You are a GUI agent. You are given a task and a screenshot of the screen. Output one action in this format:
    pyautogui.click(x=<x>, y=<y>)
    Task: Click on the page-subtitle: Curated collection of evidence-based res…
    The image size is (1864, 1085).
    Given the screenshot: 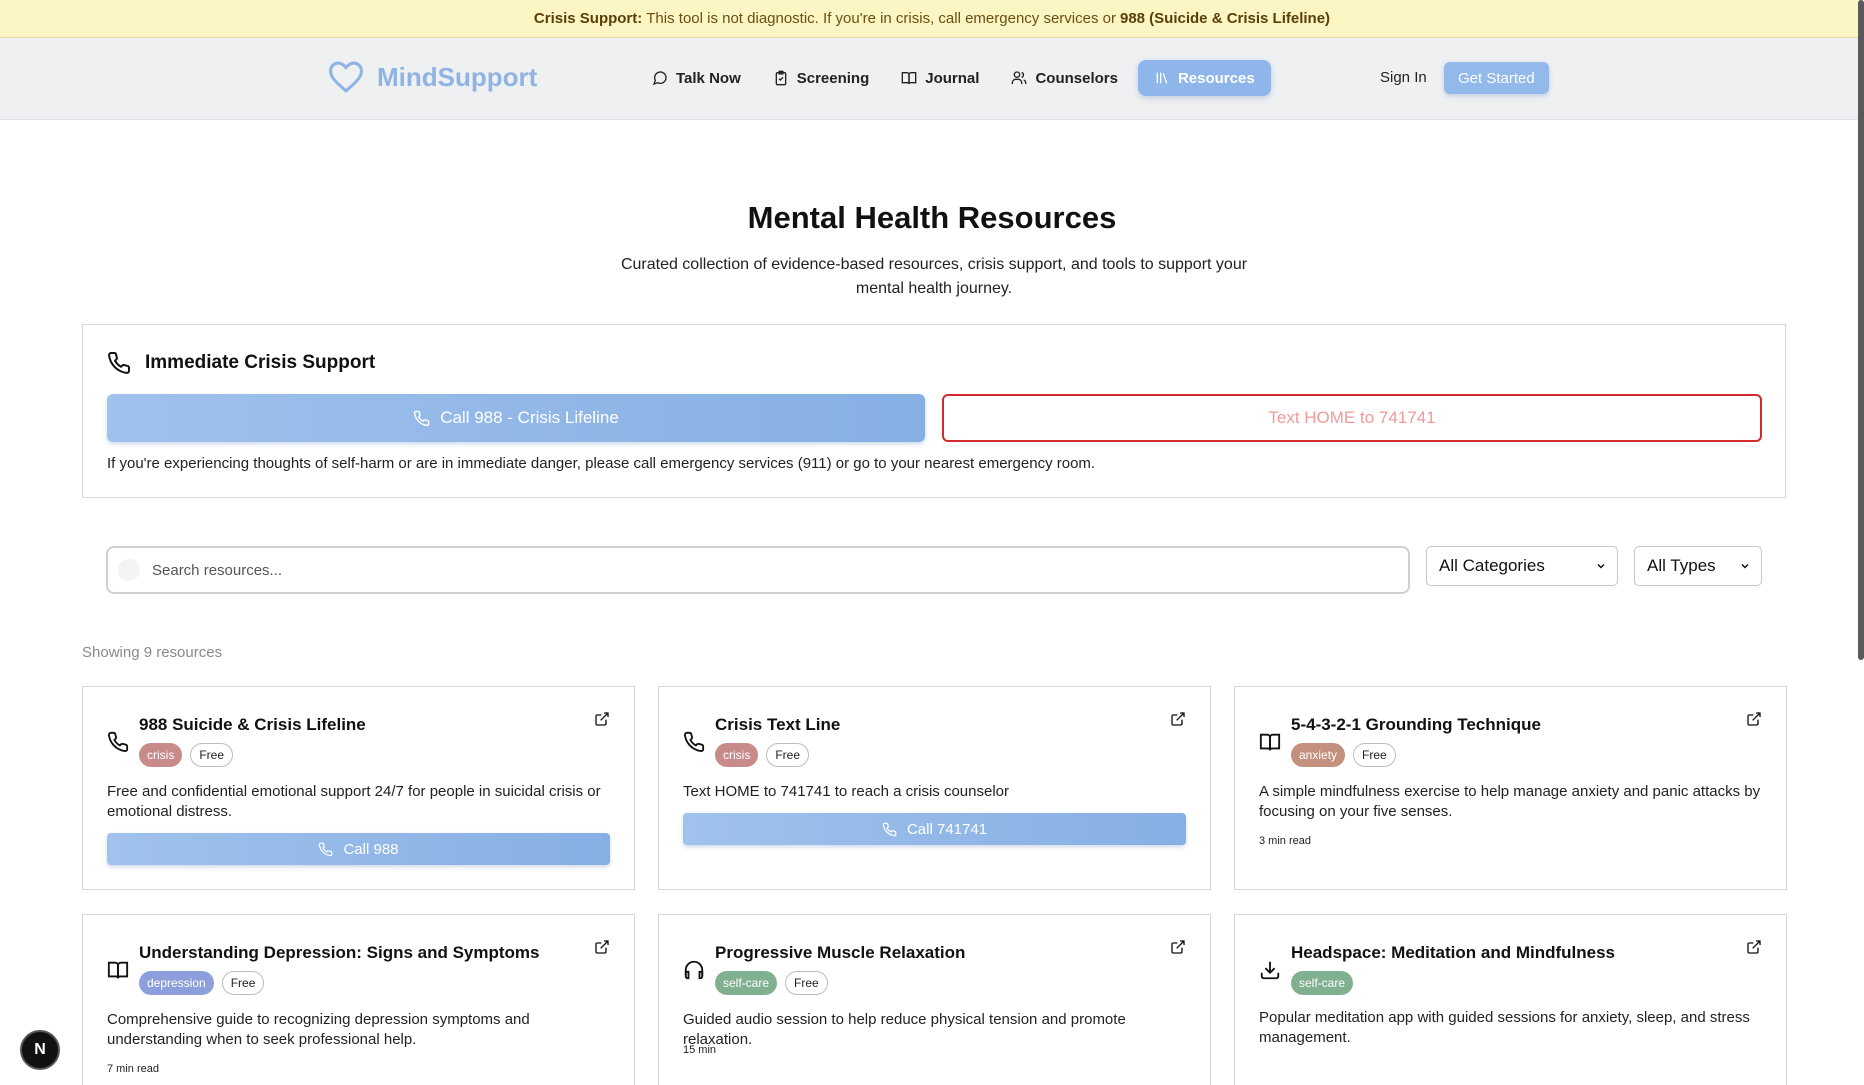 What is the action you would take?
    pyautogui.click(x=934, y=276)
    